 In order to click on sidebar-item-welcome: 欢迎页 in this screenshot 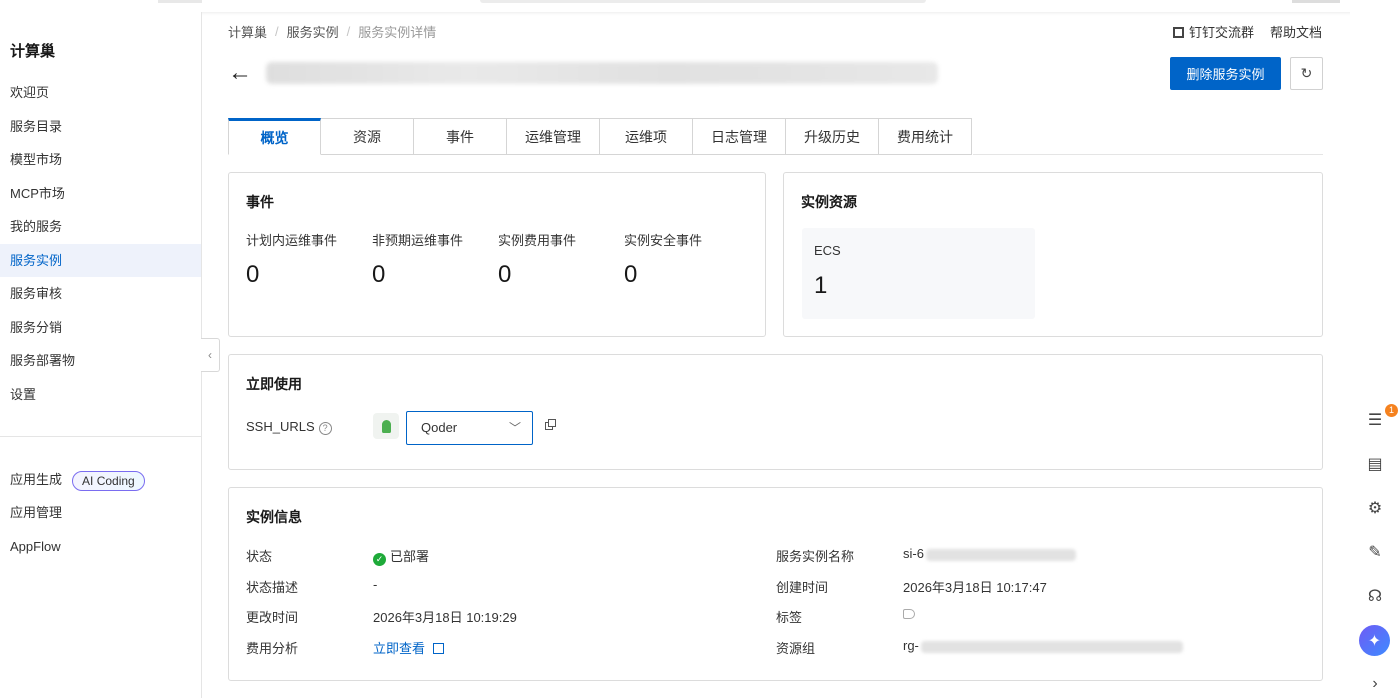, I will do `click(100, 92)`.